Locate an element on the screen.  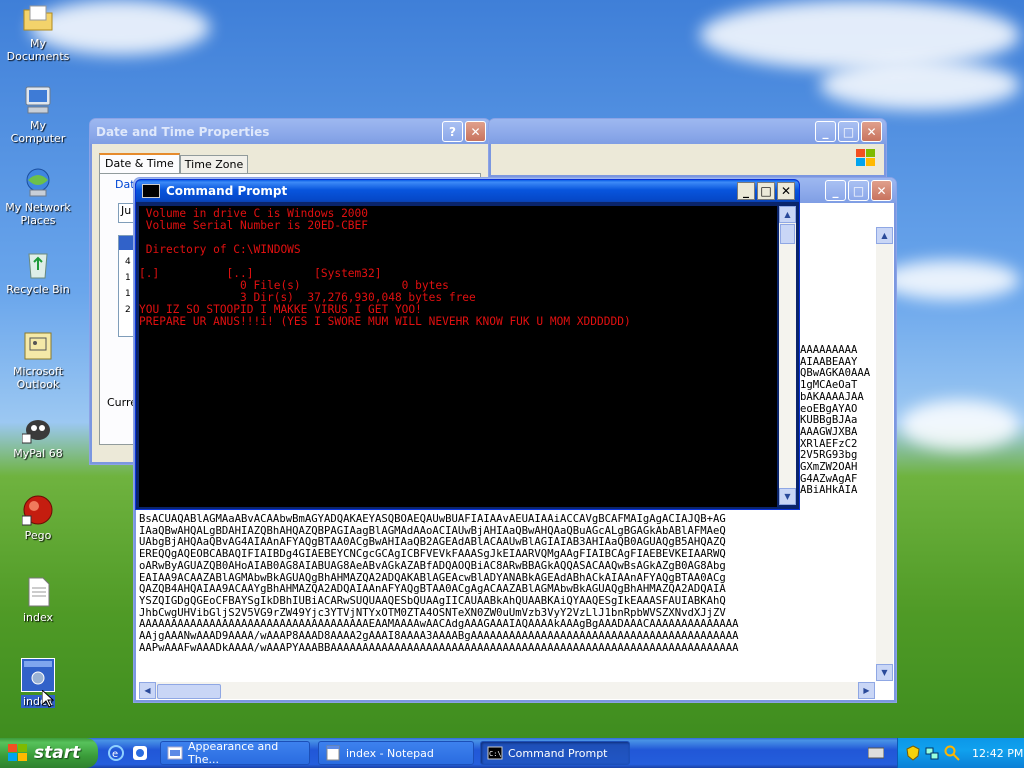
svg-text: C:\ is located at coordinates (495, 754).